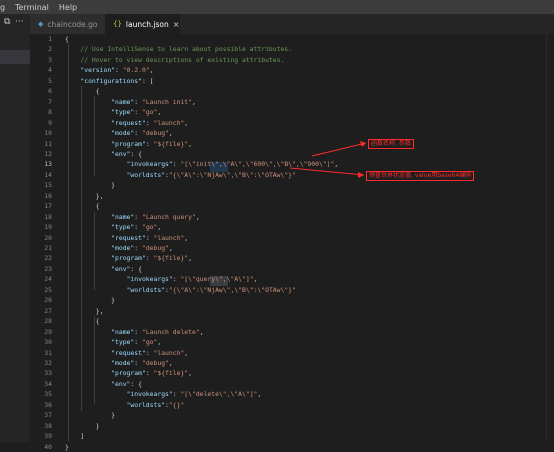  I want to click on annotation-world-state: 预置世界状态值, value用base64编码, so click(420, 176).